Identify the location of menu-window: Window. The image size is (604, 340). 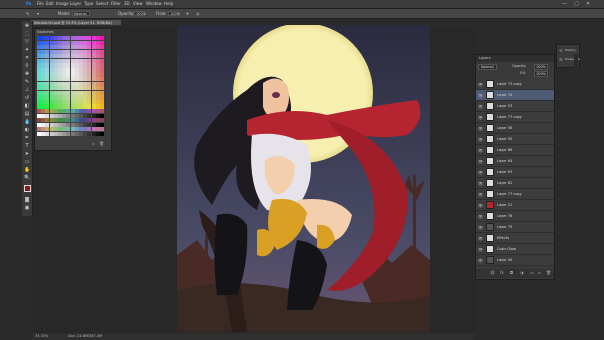
(154, 4).